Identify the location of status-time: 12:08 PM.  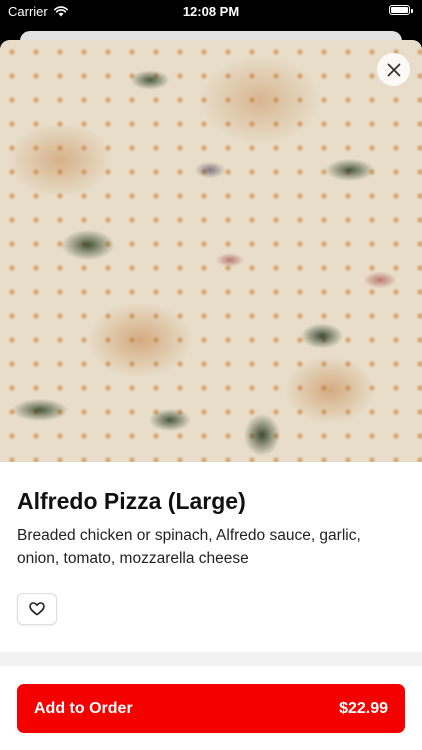
(211, 11).